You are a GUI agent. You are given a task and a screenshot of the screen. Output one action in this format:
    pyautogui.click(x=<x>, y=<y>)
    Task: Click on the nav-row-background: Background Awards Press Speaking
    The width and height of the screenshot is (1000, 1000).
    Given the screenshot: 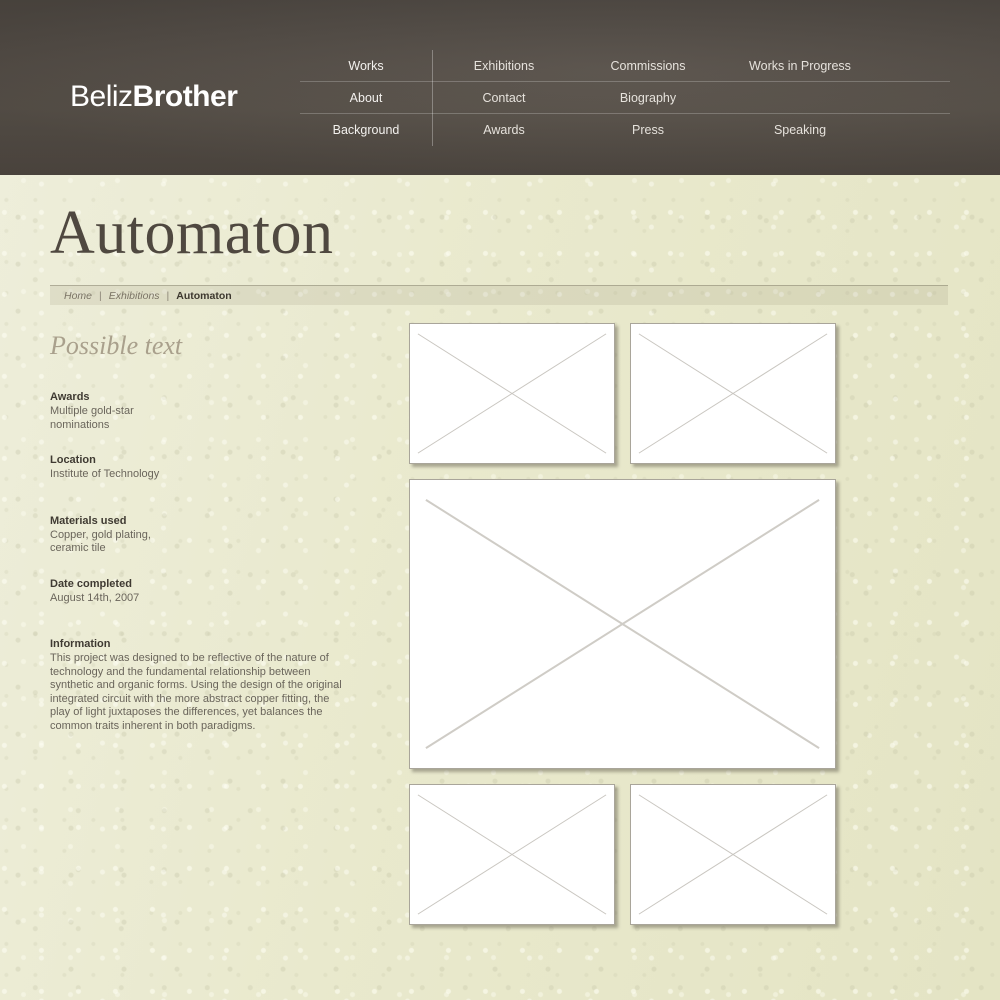 What is the action you would take?
    pyautogui.click(x=625, y=130)
    